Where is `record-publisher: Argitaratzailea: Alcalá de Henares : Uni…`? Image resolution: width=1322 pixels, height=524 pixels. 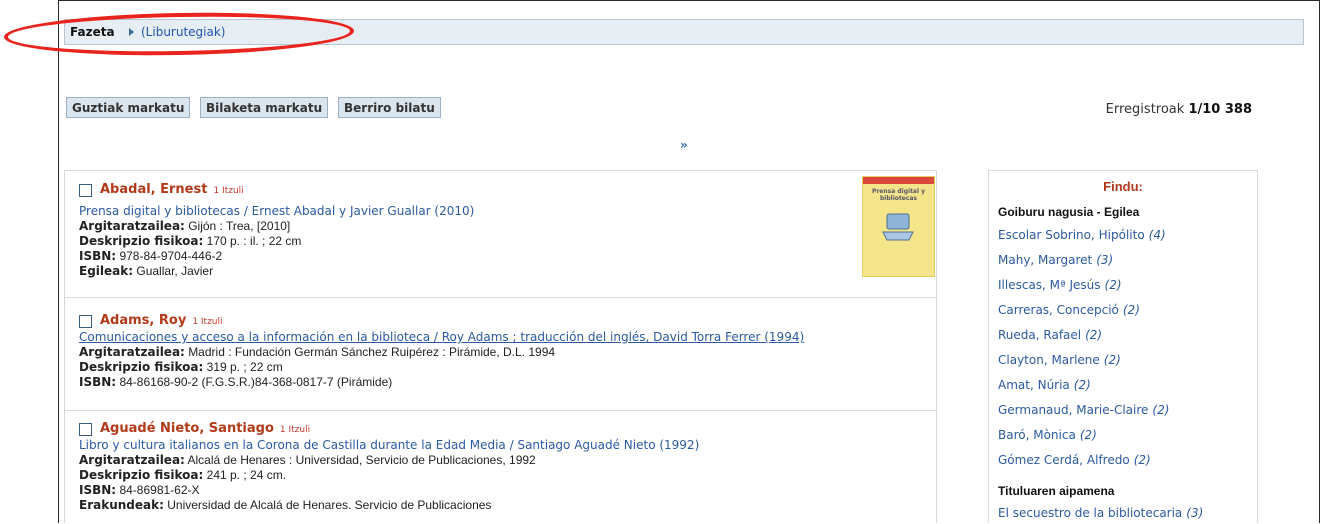 record-publisher: Argitaratzailea: Alcalá de Henares : Uni… is located at coordinates (307, 460).